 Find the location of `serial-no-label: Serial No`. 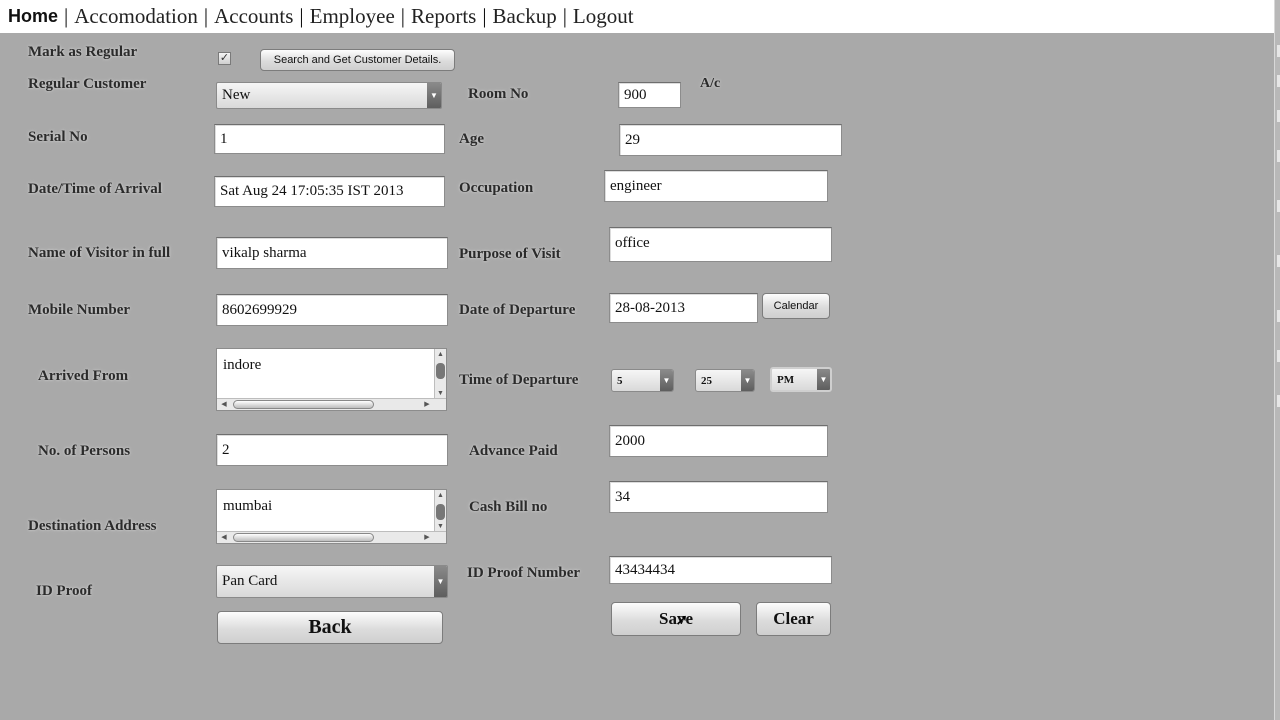

serial-no-label: Serial No is located at coordinates (58, 137).